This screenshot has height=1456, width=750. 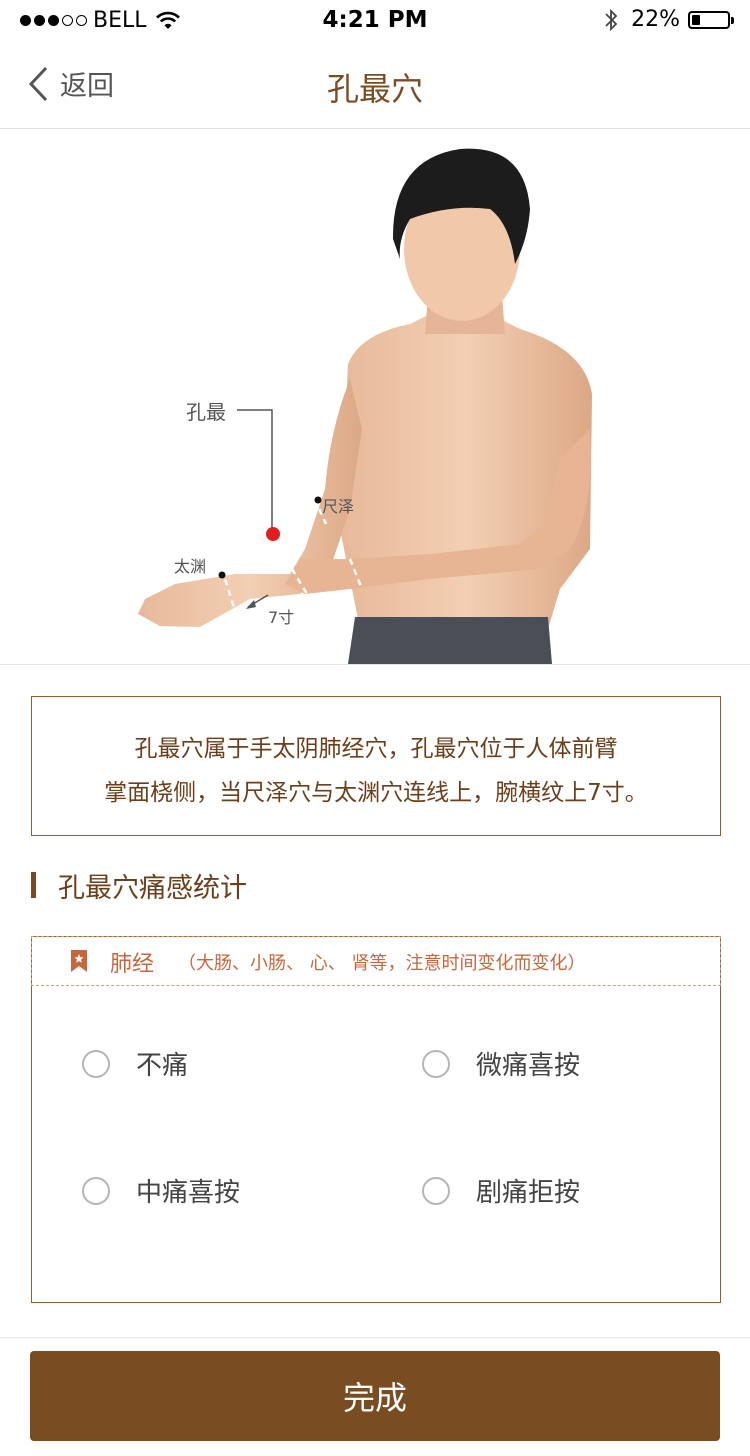 What do you see at coordinates (436, 1063) in the screenshot?
I see `radio-slight-pain` at bounding box center [436, 1063].